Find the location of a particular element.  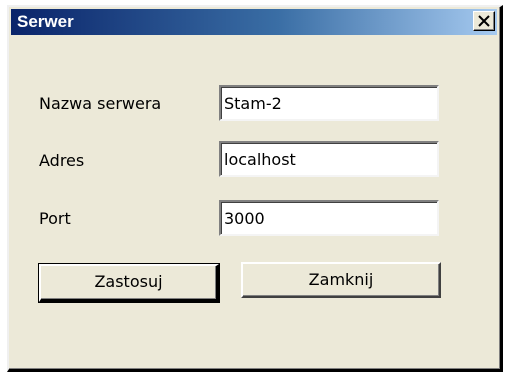

close-x-icon is located at coordinates (484, 21).